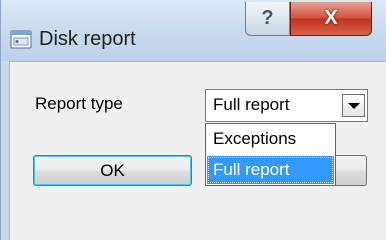 This screenshot has height=240, width=386. I want to click on window-title: Disk report, so click(87, 39).